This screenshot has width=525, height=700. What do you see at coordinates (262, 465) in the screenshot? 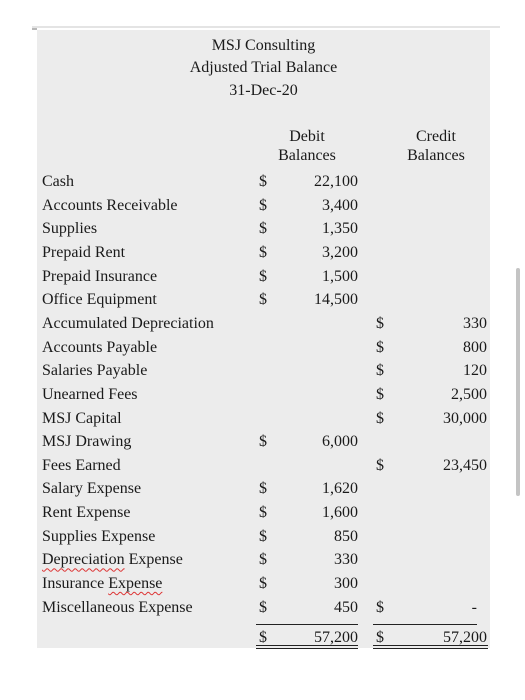
I see `account-row: Fees Earned $23,450` at bounding box center [262, 465].